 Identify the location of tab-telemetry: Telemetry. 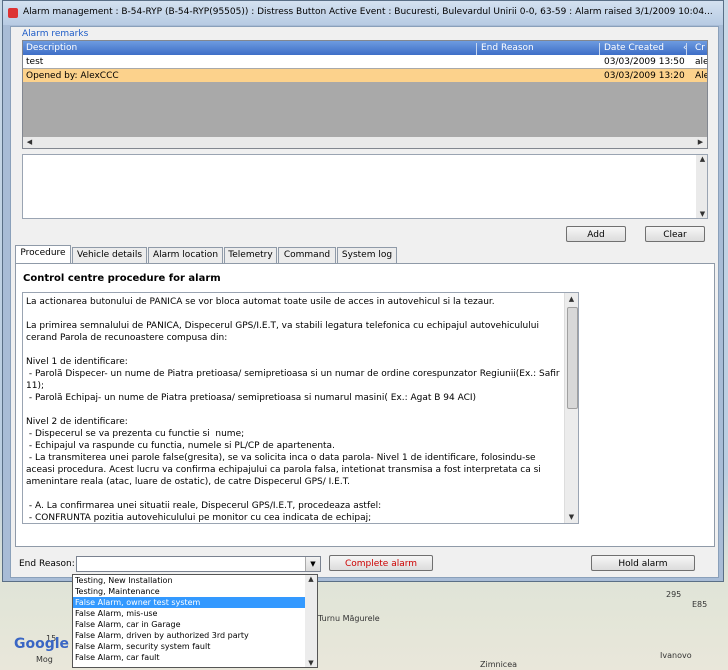
(250, 255).